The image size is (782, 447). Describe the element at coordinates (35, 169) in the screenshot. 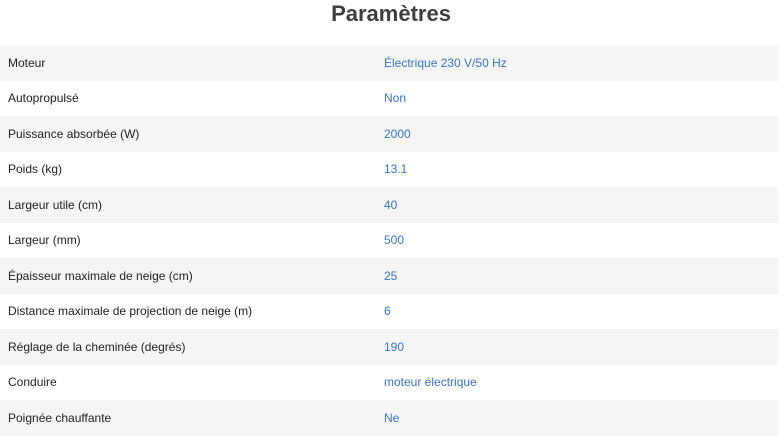

I see `row-label: Poids (kg)` at that location.